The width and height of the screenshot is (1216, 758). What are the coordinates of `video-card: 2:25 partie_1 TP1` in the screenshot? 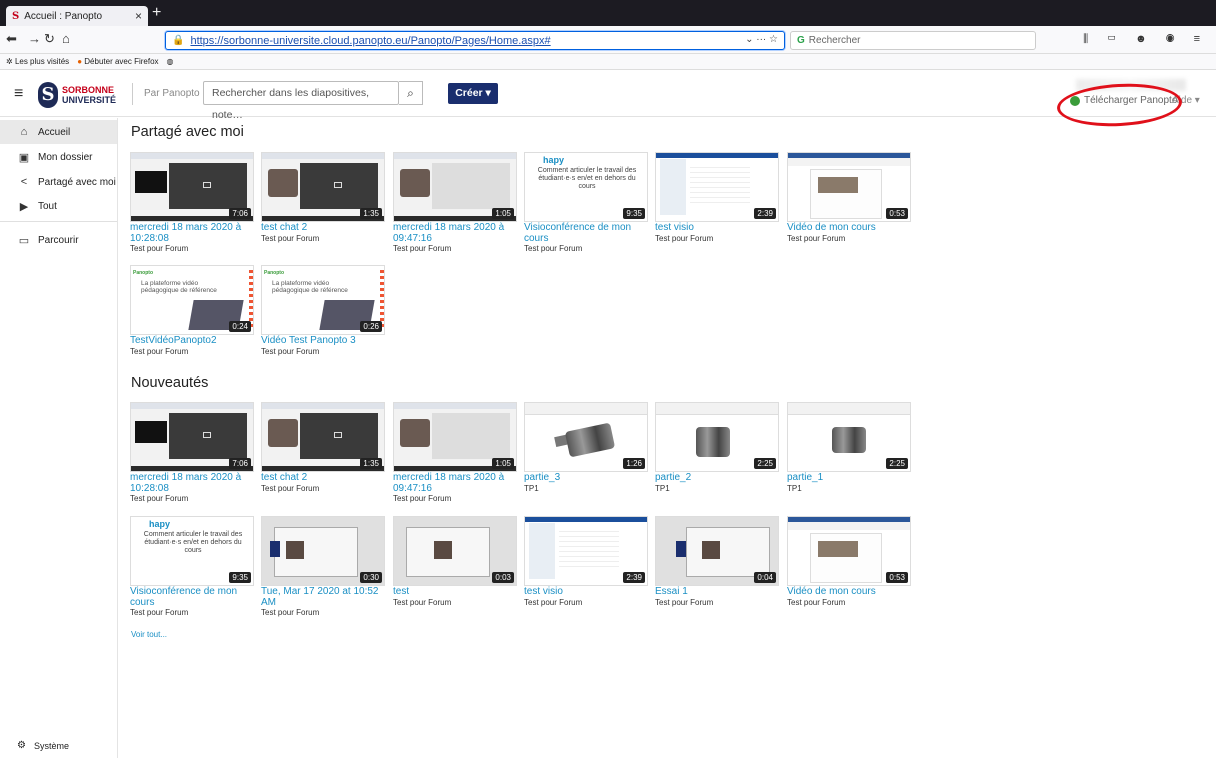 It's located at (849, 447).